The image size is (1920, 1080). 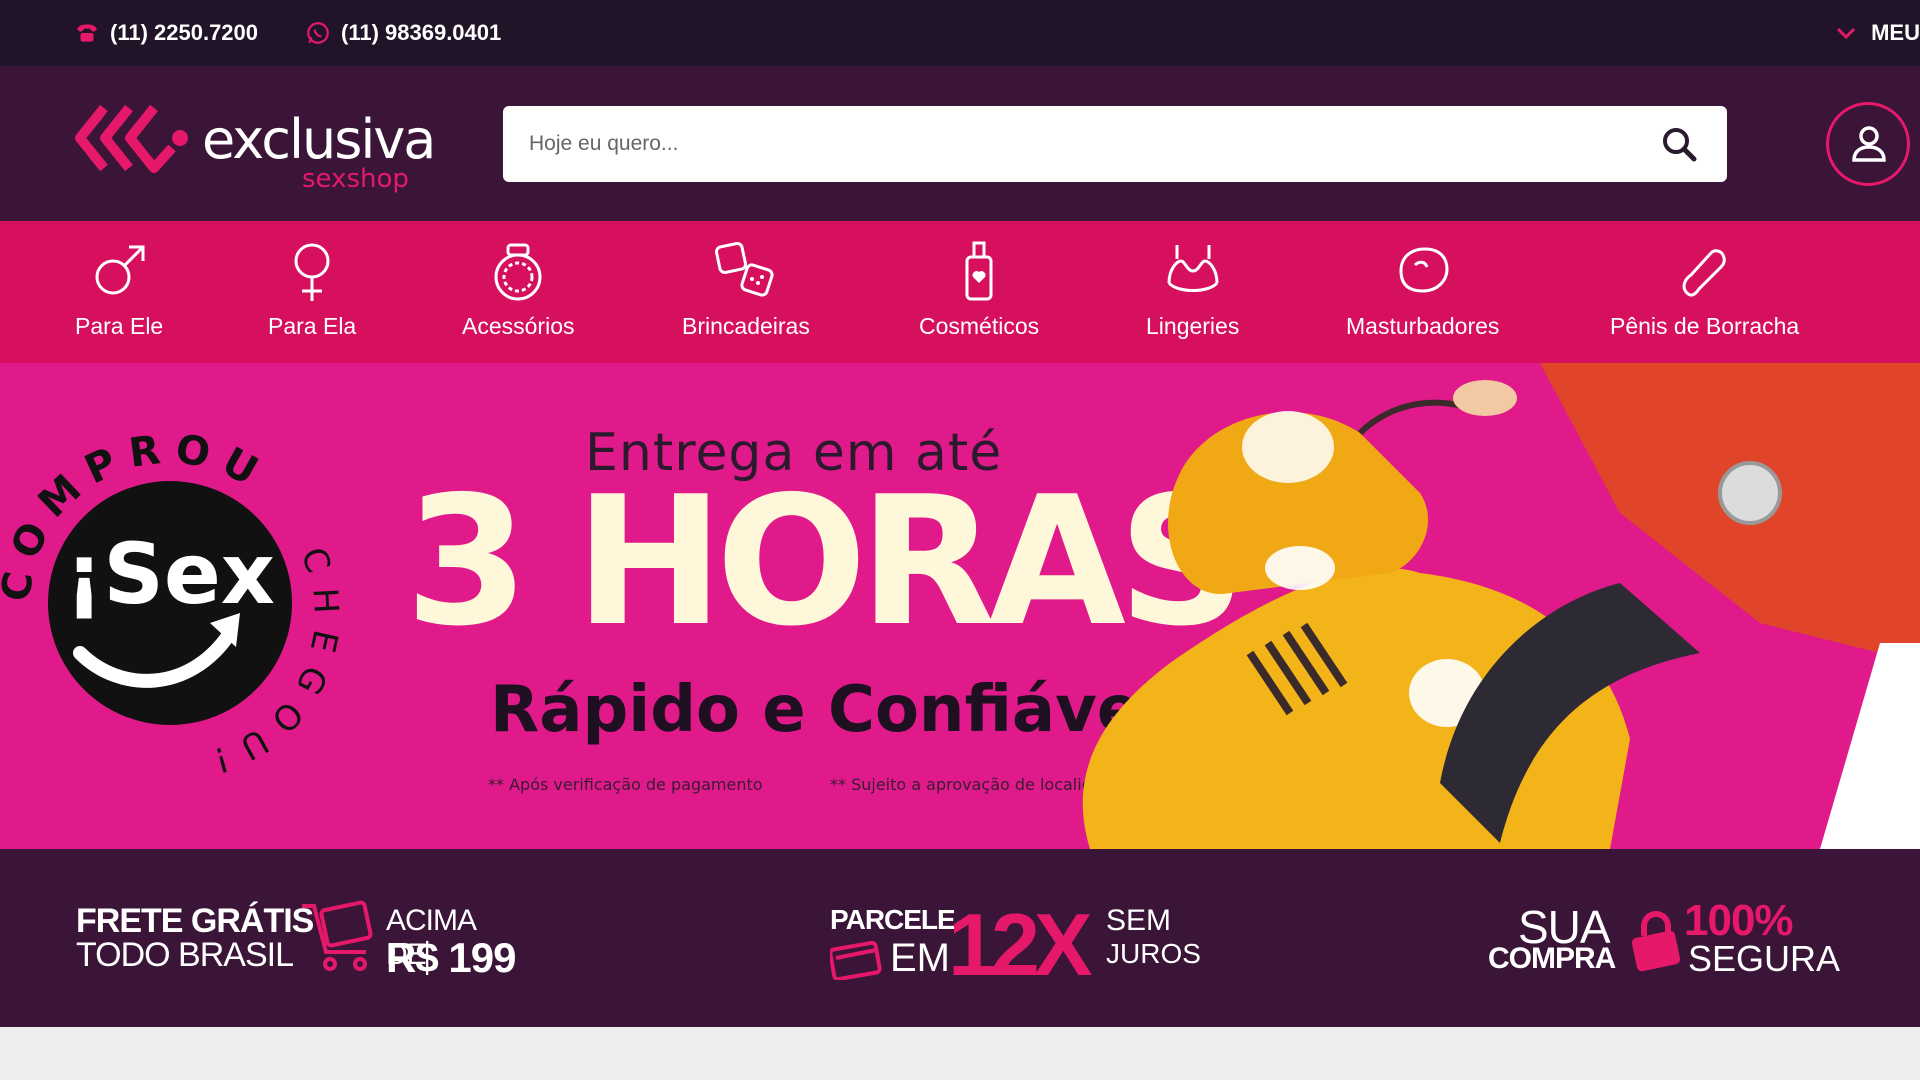 I want to click on installments-badge: PARCELE EM 12X SEM JUROS, so click(x=1015, y=944).